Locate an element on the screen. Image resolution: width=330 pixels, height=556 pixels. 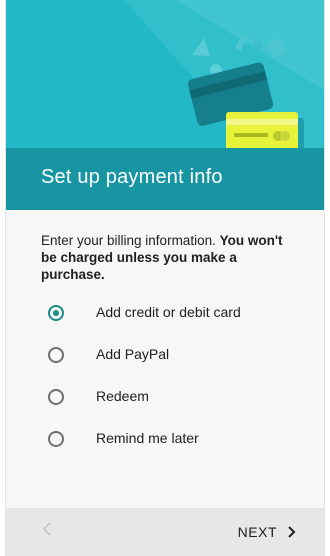
option-label: Redeem is located at coordinates (122, 396).